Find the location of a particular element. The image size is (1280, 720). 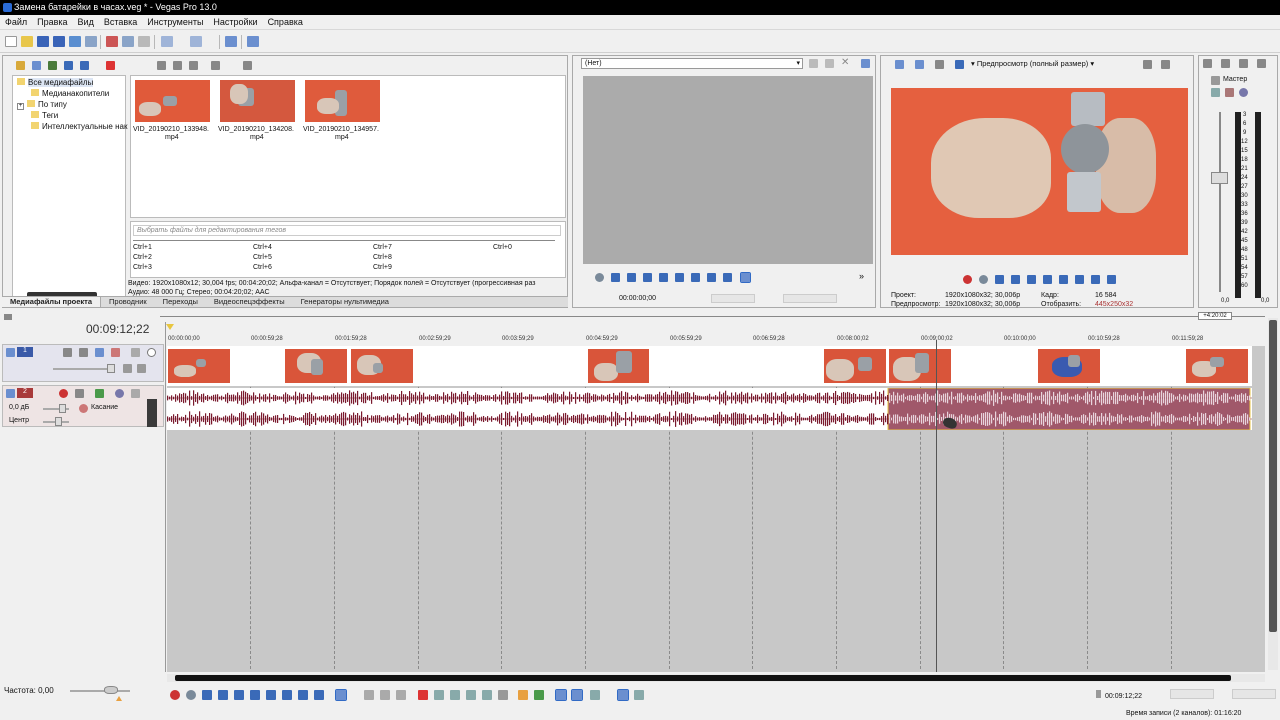

views-icon is located at coordinates (215, 65).